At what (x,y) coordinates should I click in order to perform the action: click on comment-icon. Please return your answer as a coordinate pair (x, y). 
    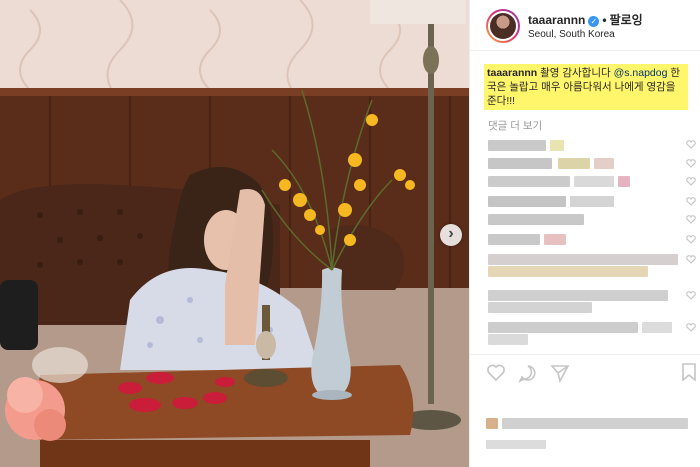
    Looking at the image, I should click on (528, 373).